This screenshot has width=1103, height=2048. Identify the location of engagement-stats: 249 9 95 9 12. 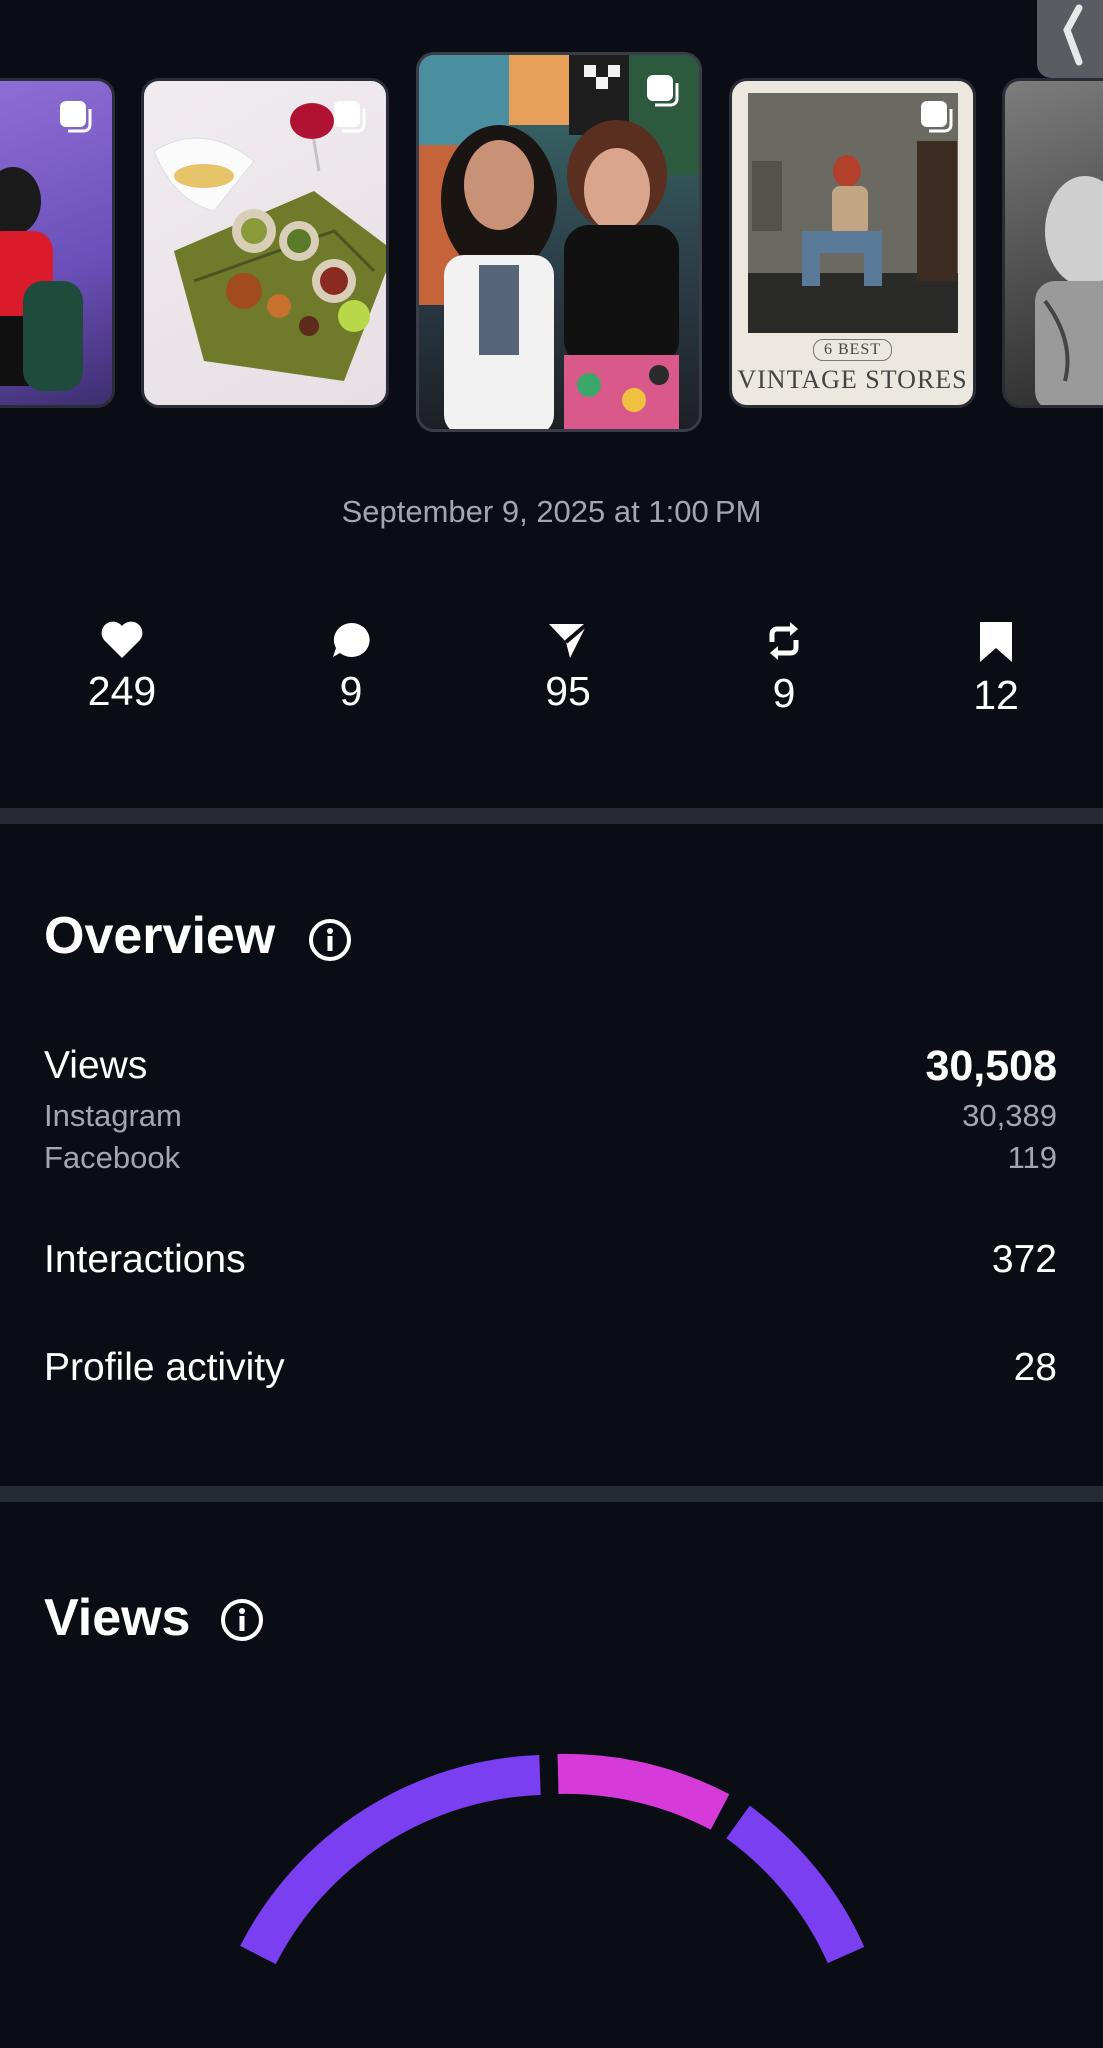
(551, 680).